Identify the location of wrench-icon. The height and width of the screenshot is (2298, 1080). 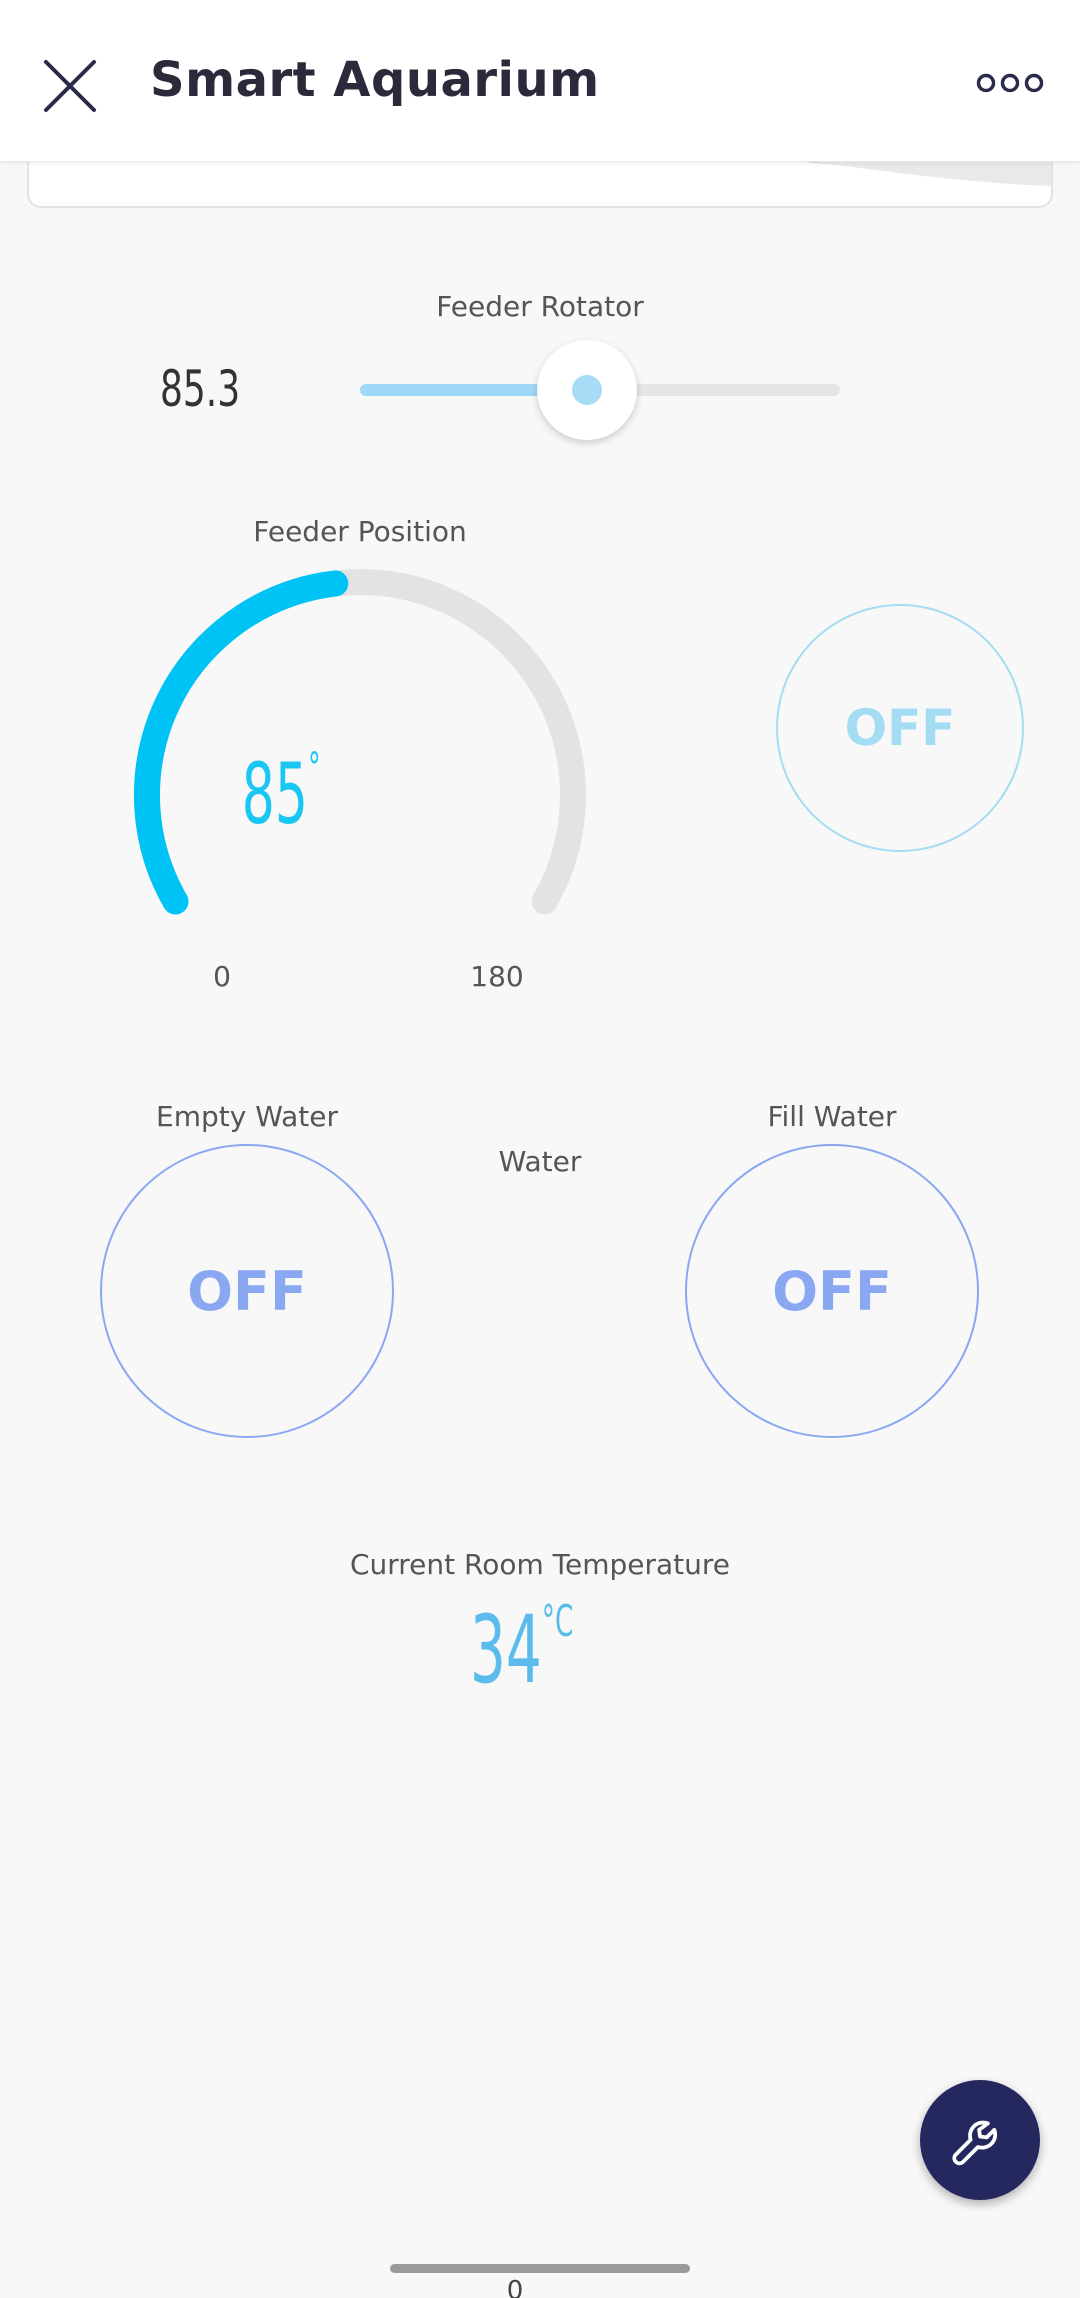
(975, 2143).